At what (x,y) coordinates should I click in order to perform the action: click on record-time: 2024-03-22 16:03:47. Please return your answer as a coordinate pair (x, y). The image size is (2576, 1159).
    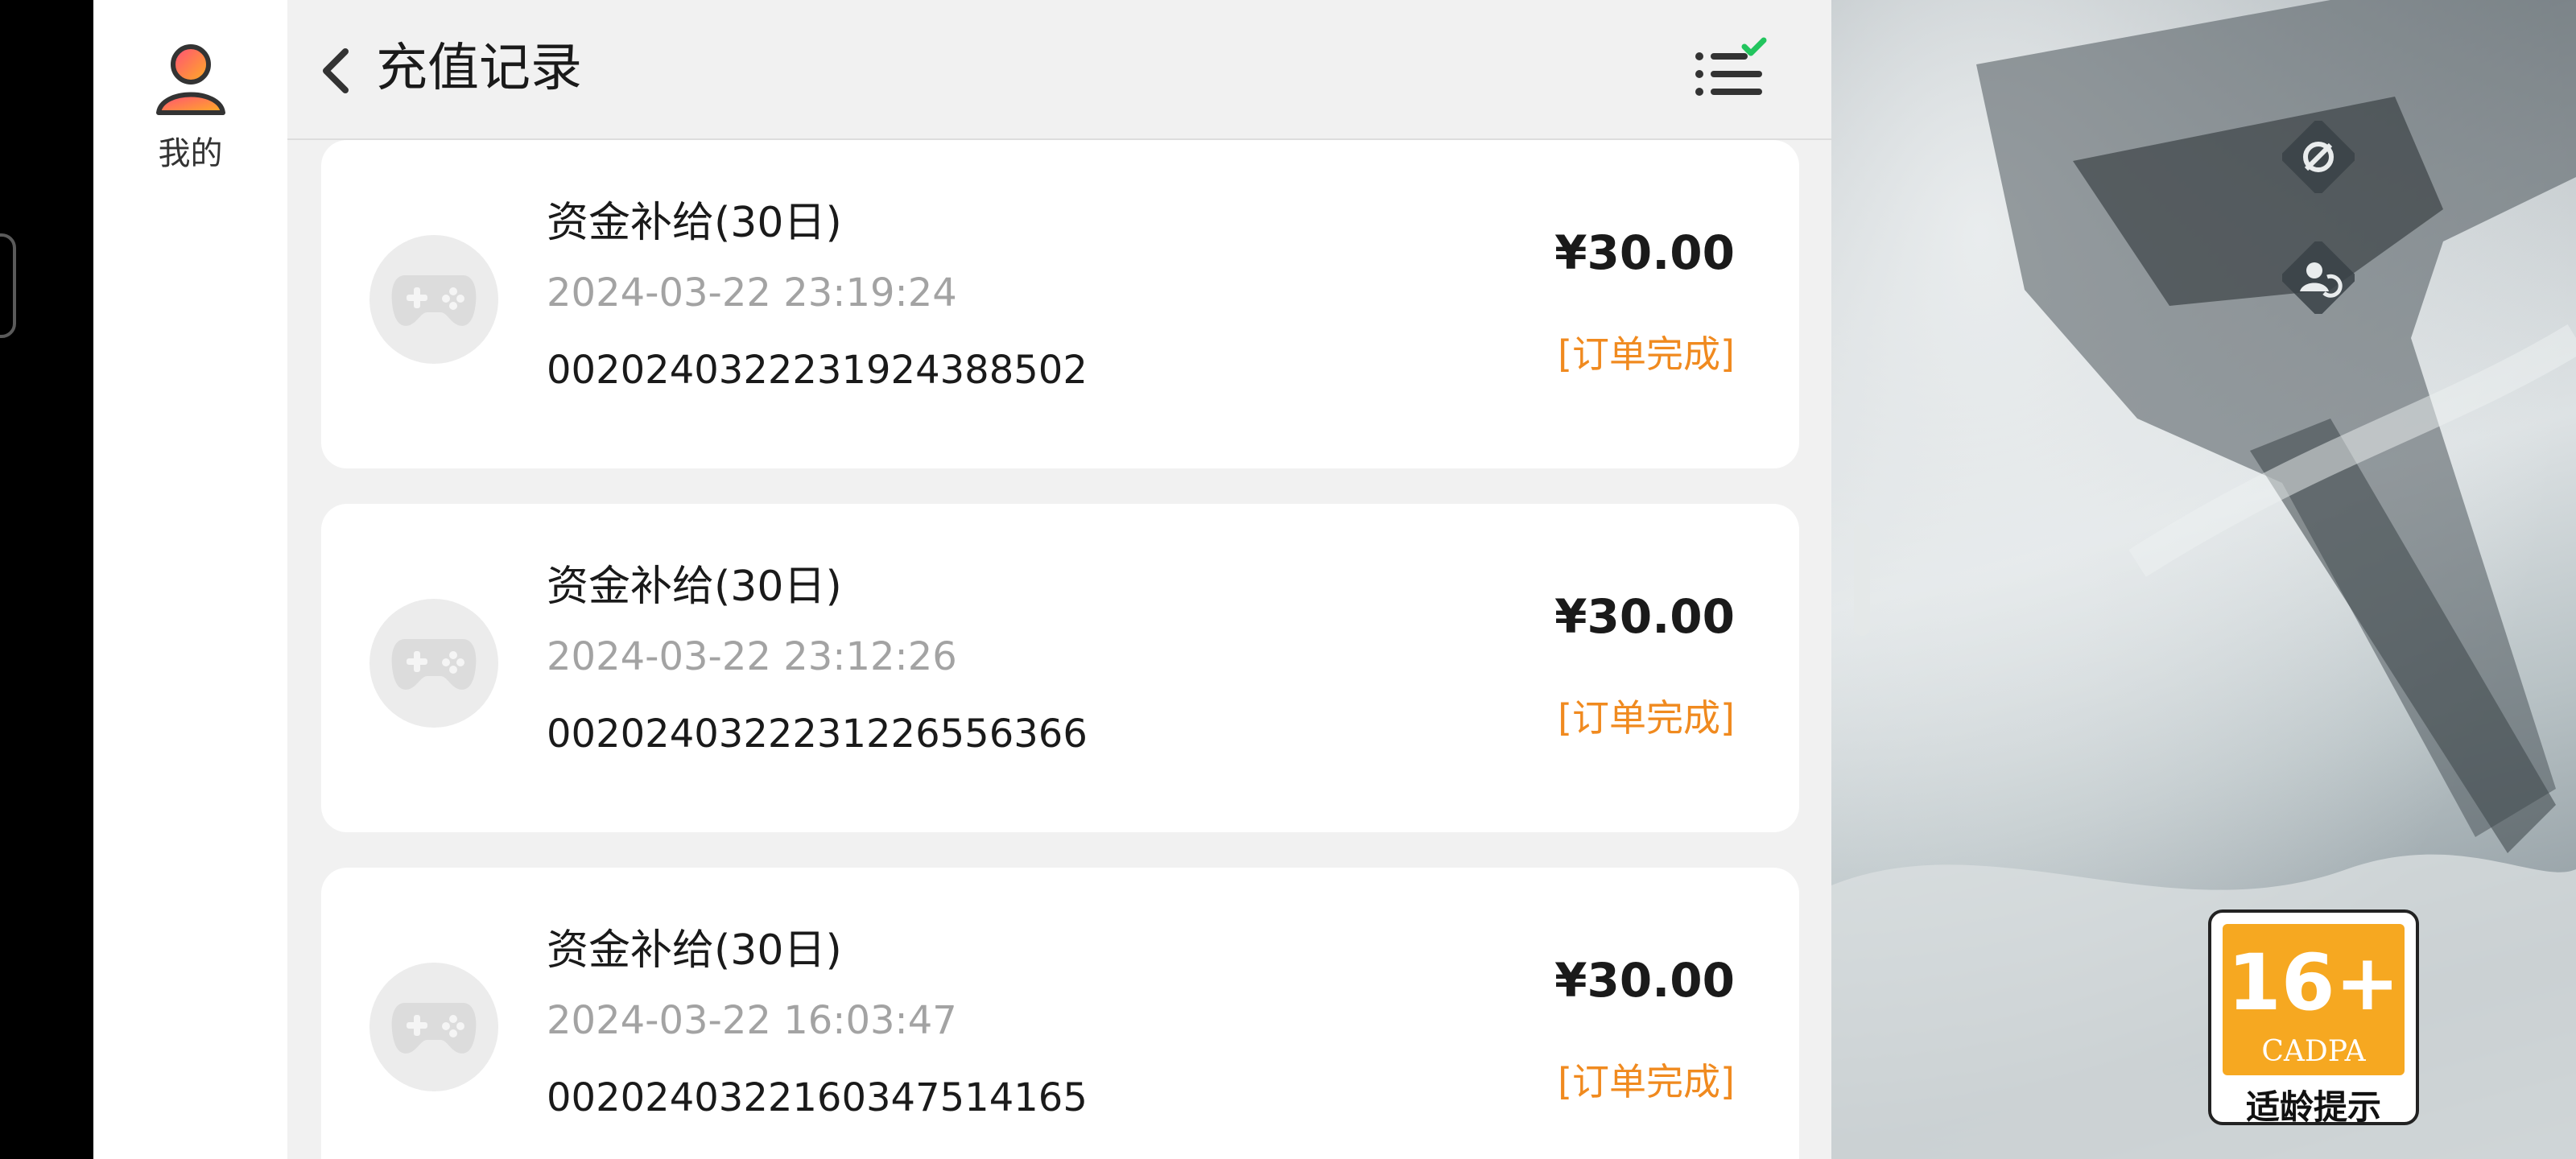
    Looking at the image, I should click on (752, 1020).